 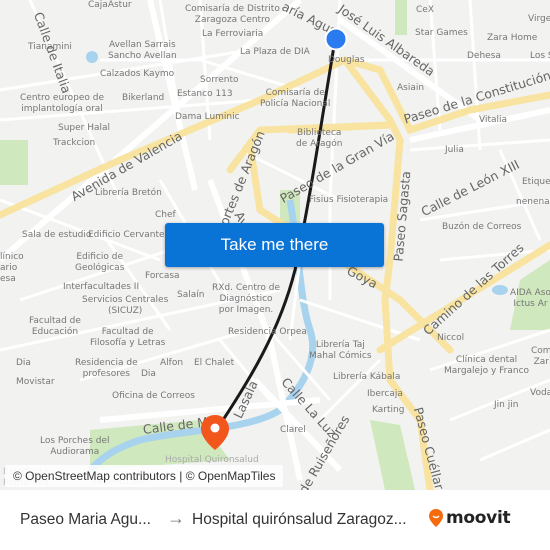 What do you see at coordinates (62, 103) in the screenshot?
I see `poi-label: Centro europeo de implantología oral` at bounding box center [62, 103].